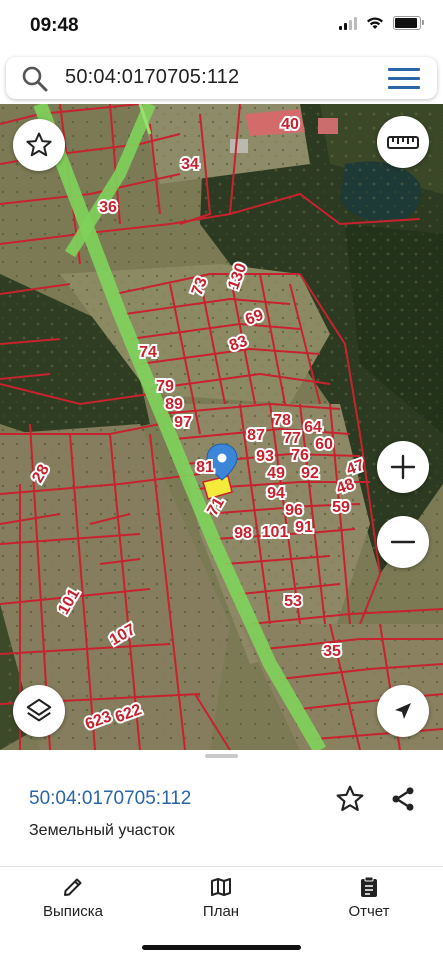 This screenshot has height=960, width=443. I want to click on zoom-out-button, so click(403, 542).